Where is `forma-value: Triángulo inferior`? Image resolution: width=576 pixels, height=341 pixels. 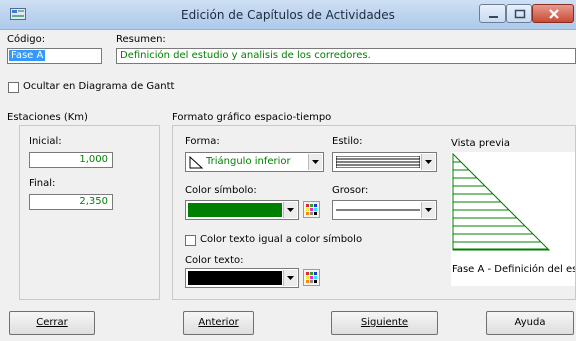 forma-value: Triángulo inferior is located at coordinates (248, 161).